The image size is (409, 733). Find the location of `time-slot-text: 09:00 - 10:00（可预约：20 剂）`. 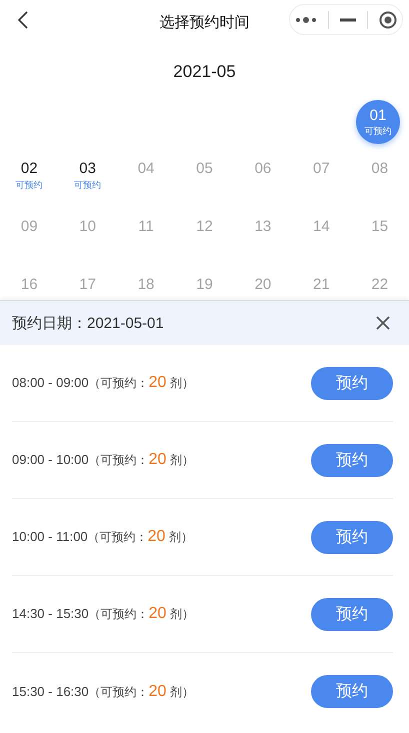

time-slot-text: 09:00 - 10:00（可预约：20 剂） is located at coordinates (103, 460).